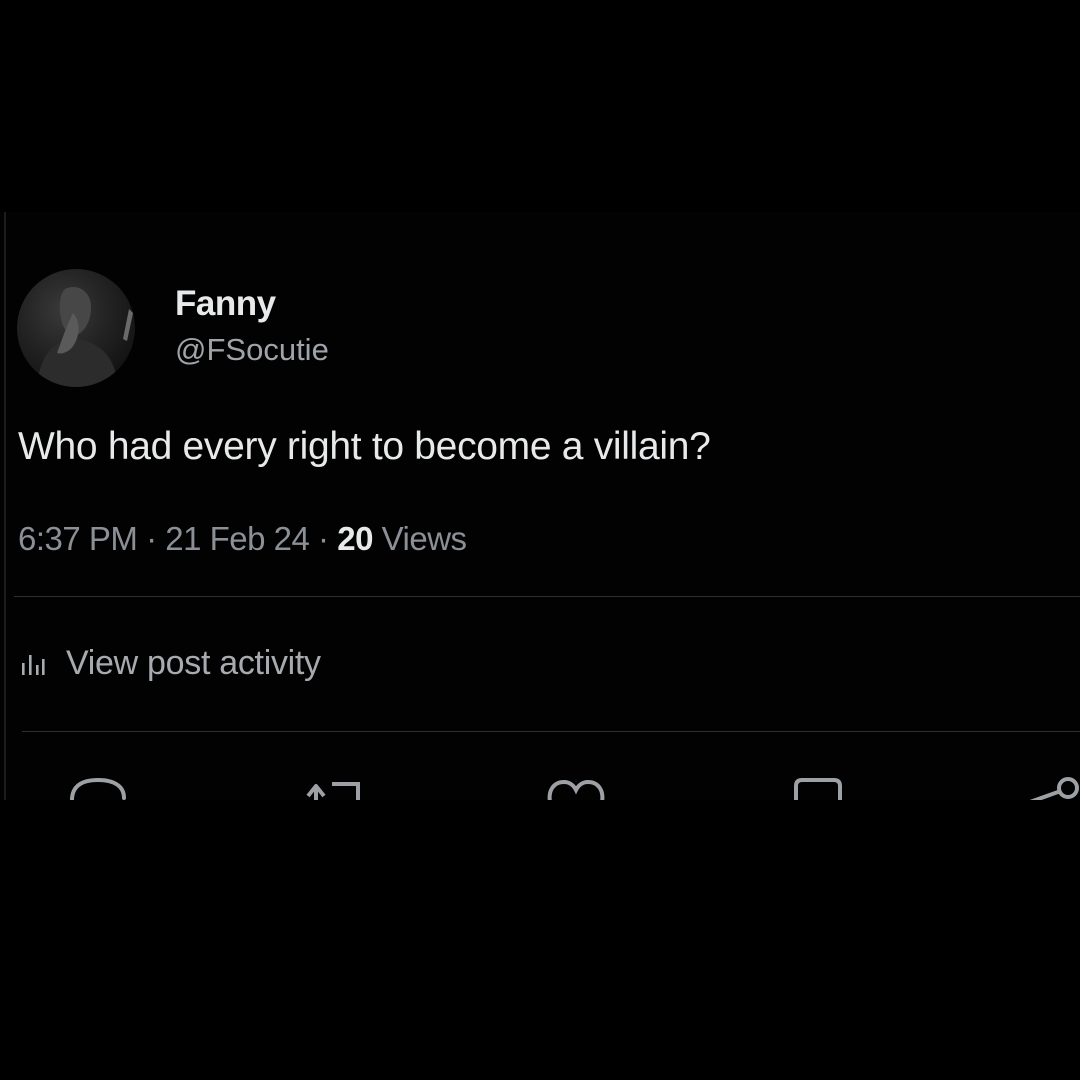 The image size is (1080, 1080). I want to click on reply-icon, so click(98, 788).